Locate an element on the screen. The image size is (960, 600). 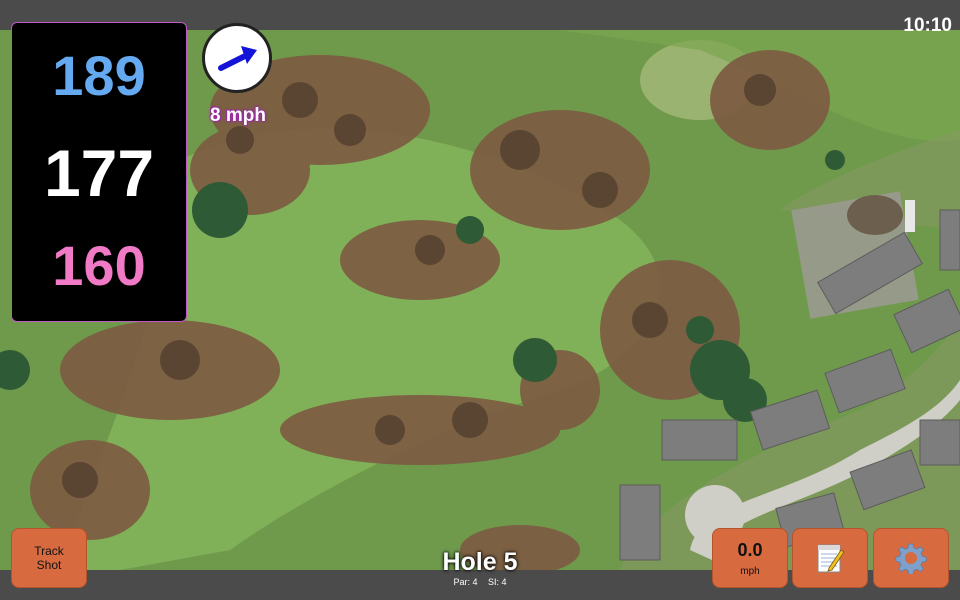
wind-direction-arrow-icon is located at coordinates (237, 58).